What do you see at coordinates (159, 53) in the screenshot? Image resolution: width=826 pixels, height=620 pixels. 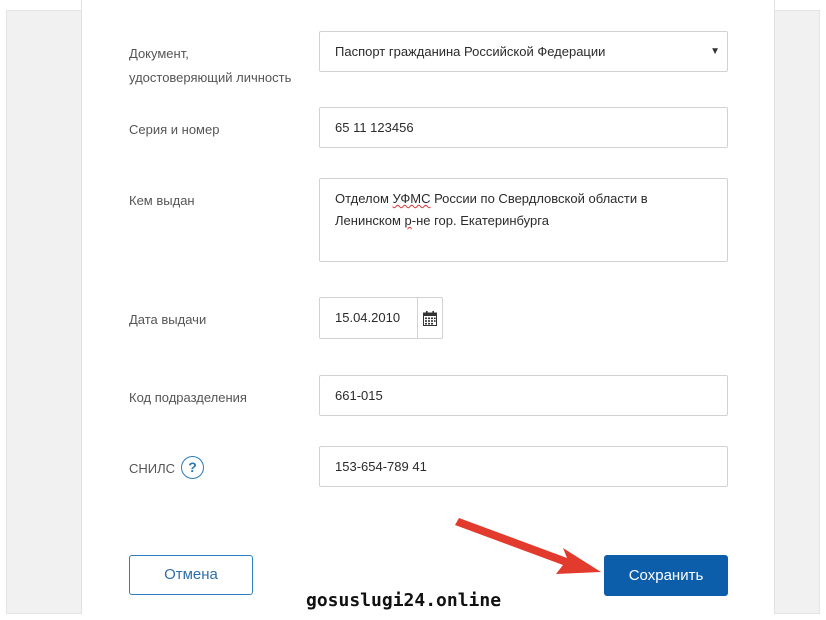 I see `document-label-line1: Документ,` at bounding box center [159, 53].